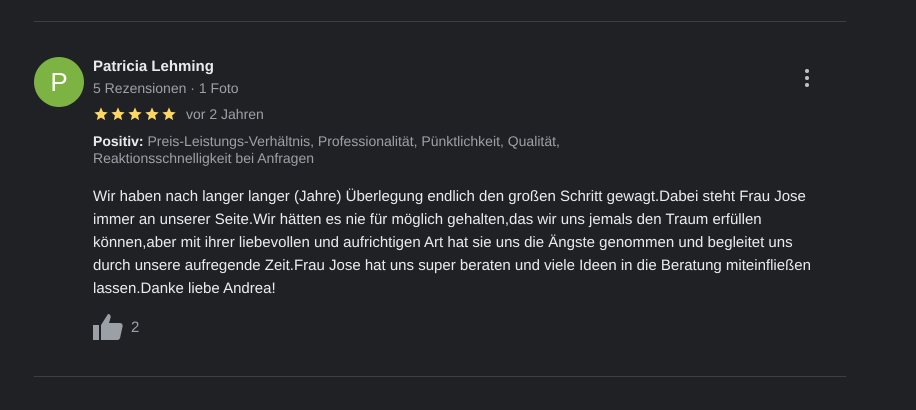 The width and height of the screenshot is (916, 410). What do you see at coordinates (166, 88) in the screenshot?
I see `reviewer-meta: 5 Rezensionen · 1 Foto` at bounding box center [166, 88].